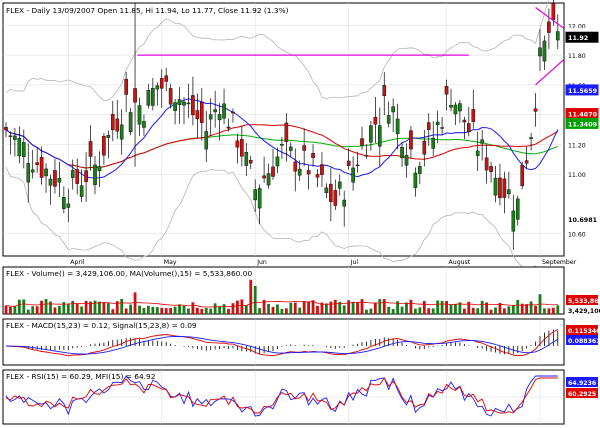 The image size is (600, 428). I want to click on price-value-badge: 11.92, so click(582, 37).